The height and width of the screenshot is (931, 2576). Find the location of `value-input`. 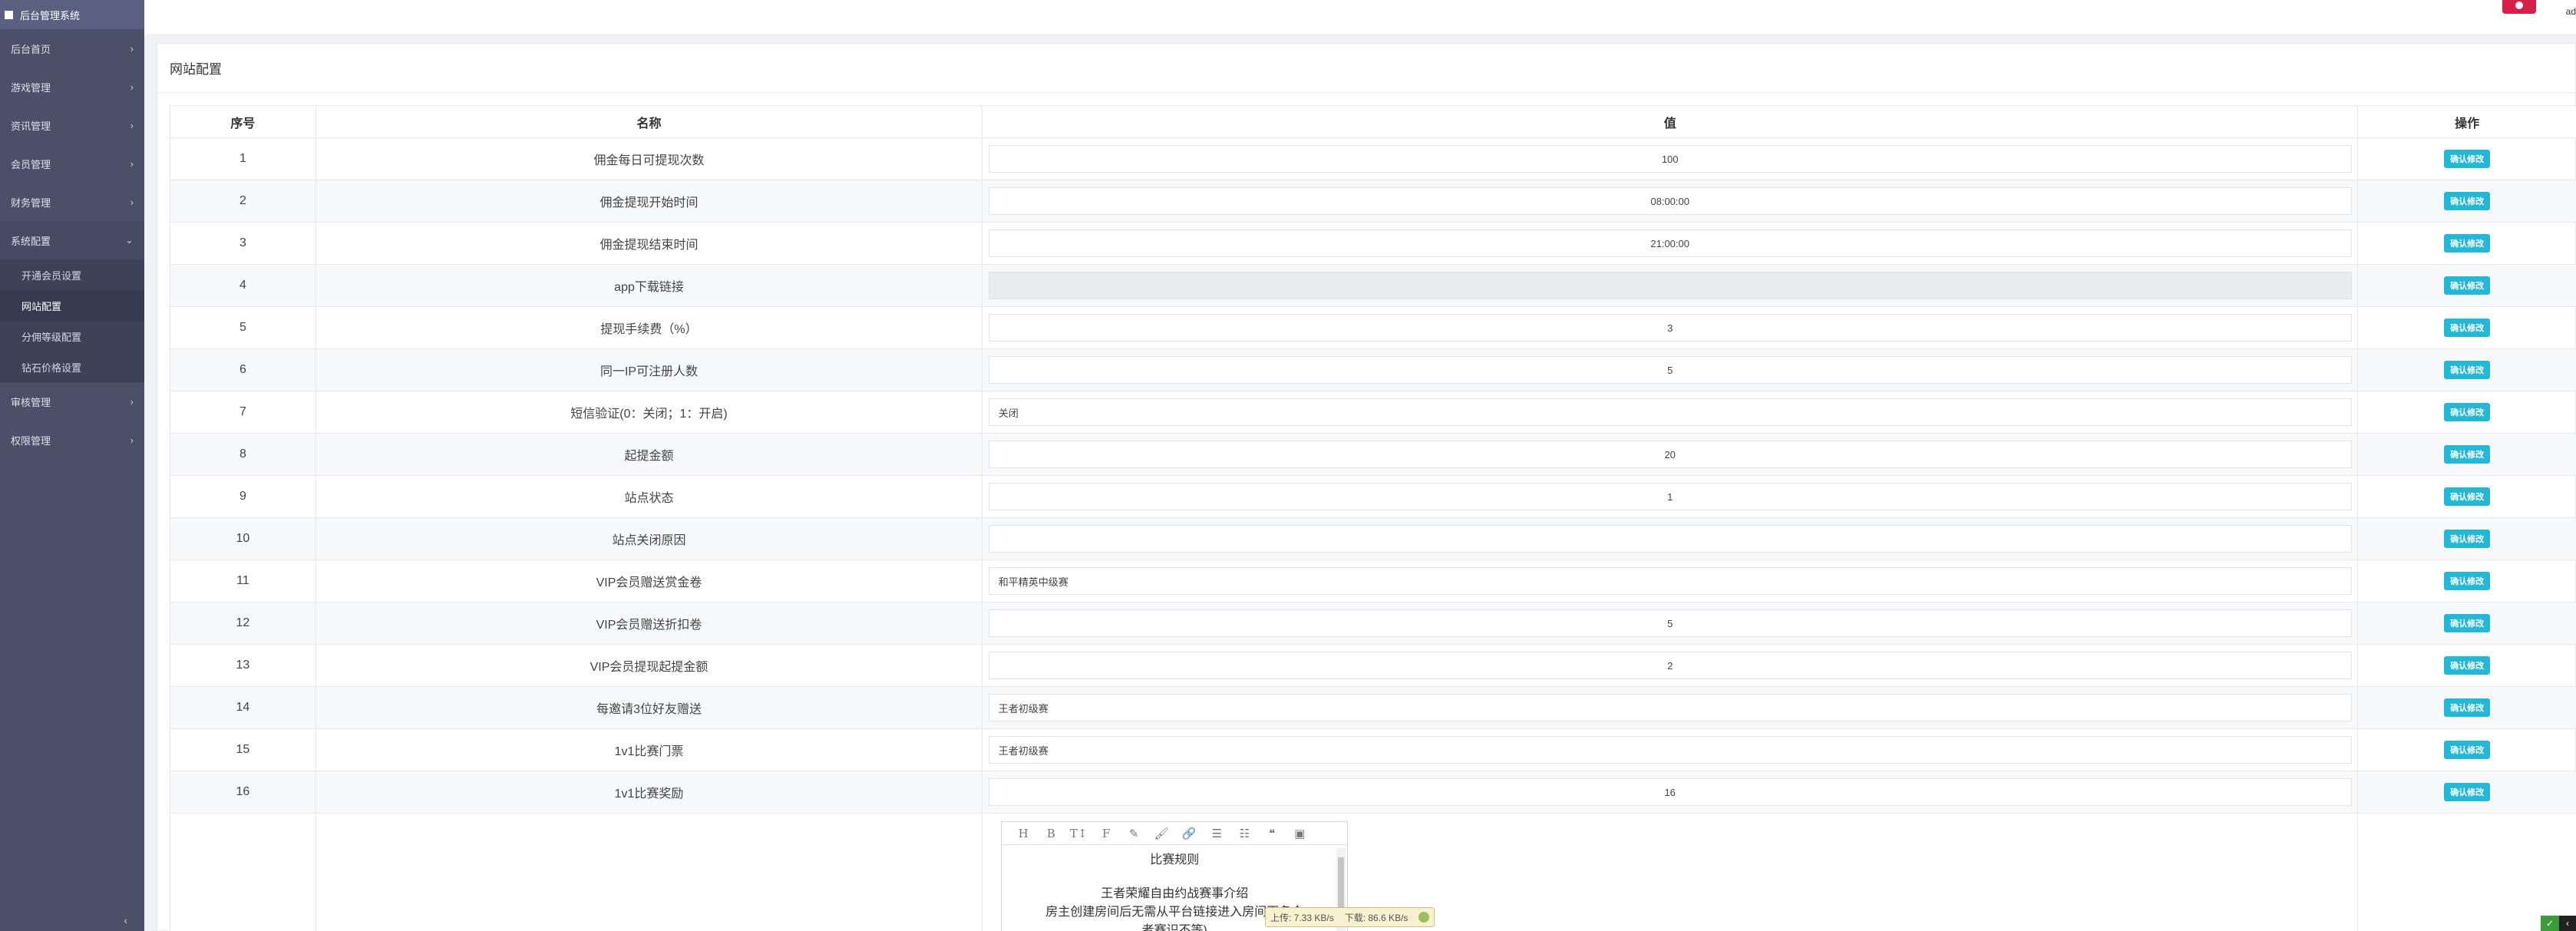

value-input is located at coordinates (1670, 539).